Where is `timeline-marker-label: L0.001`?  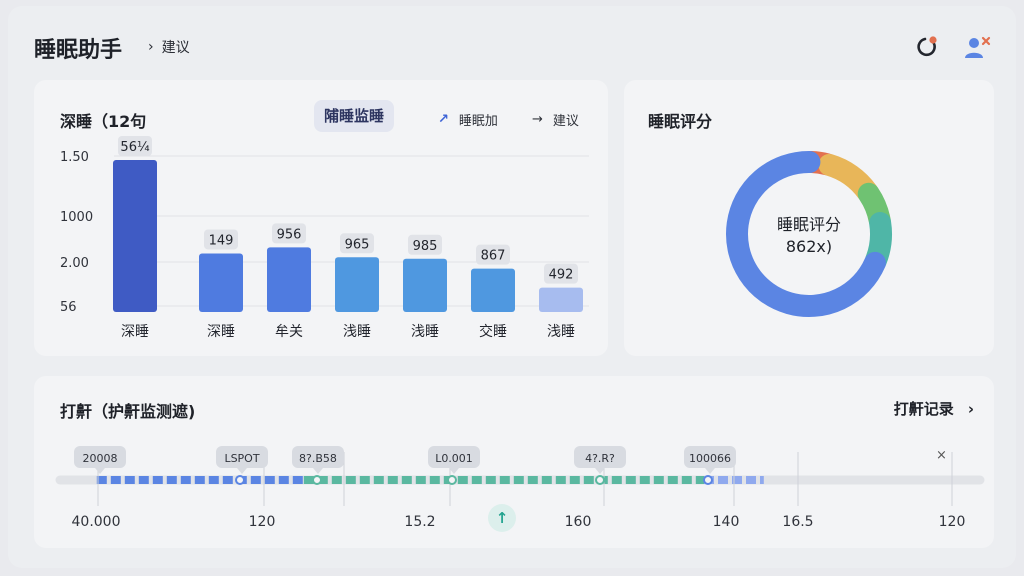 timeline-marker-label: L0.001 is located at coordinates (454, 458).